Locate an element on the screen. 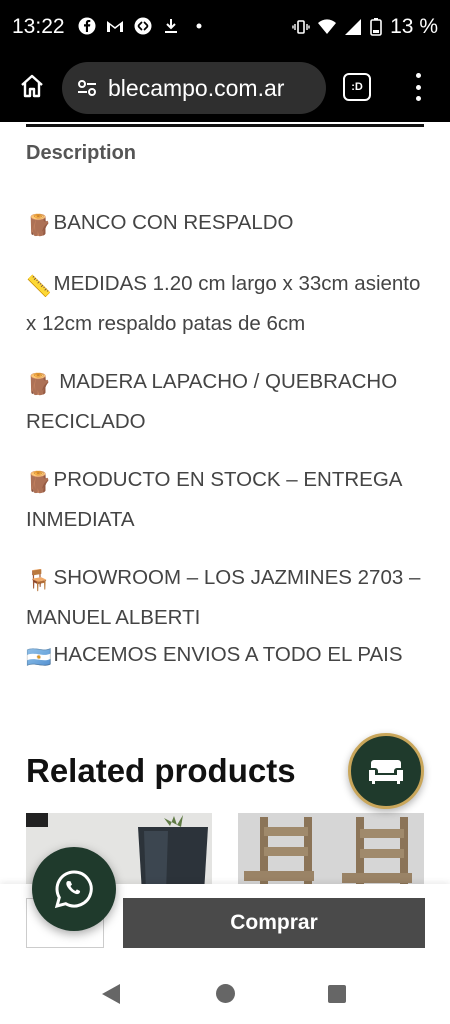 This screenshot has width=450, height=1024. download-icon is located at coordinates (171, 26).